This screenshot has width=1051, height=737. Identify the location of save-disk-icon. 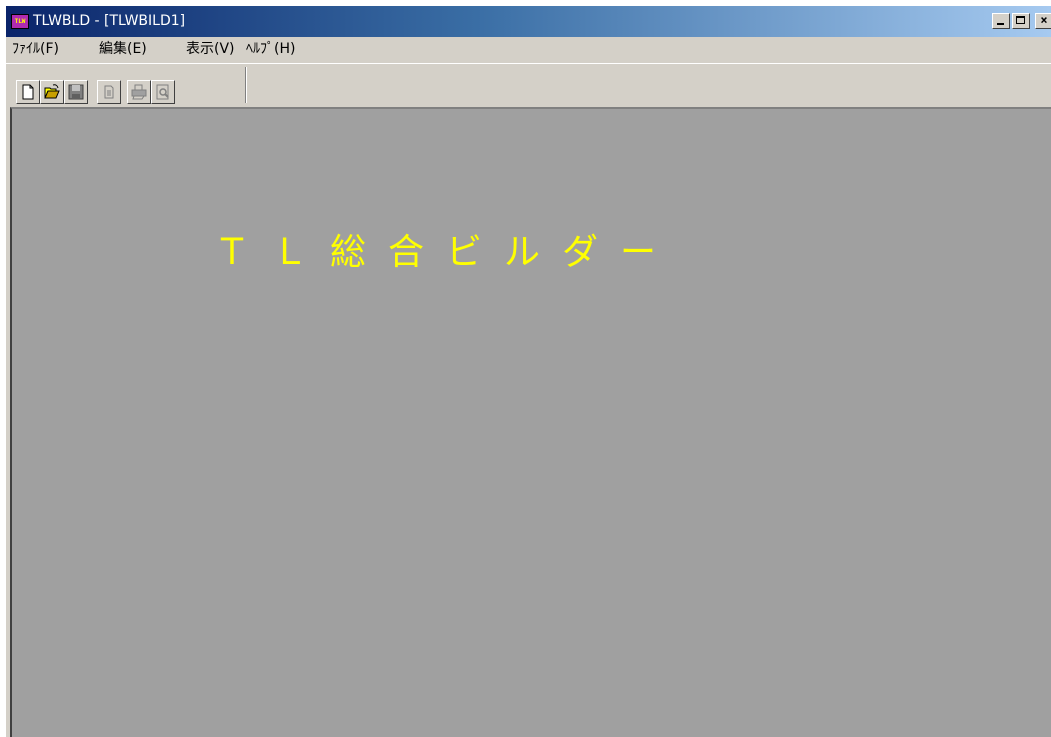
(76, 92).